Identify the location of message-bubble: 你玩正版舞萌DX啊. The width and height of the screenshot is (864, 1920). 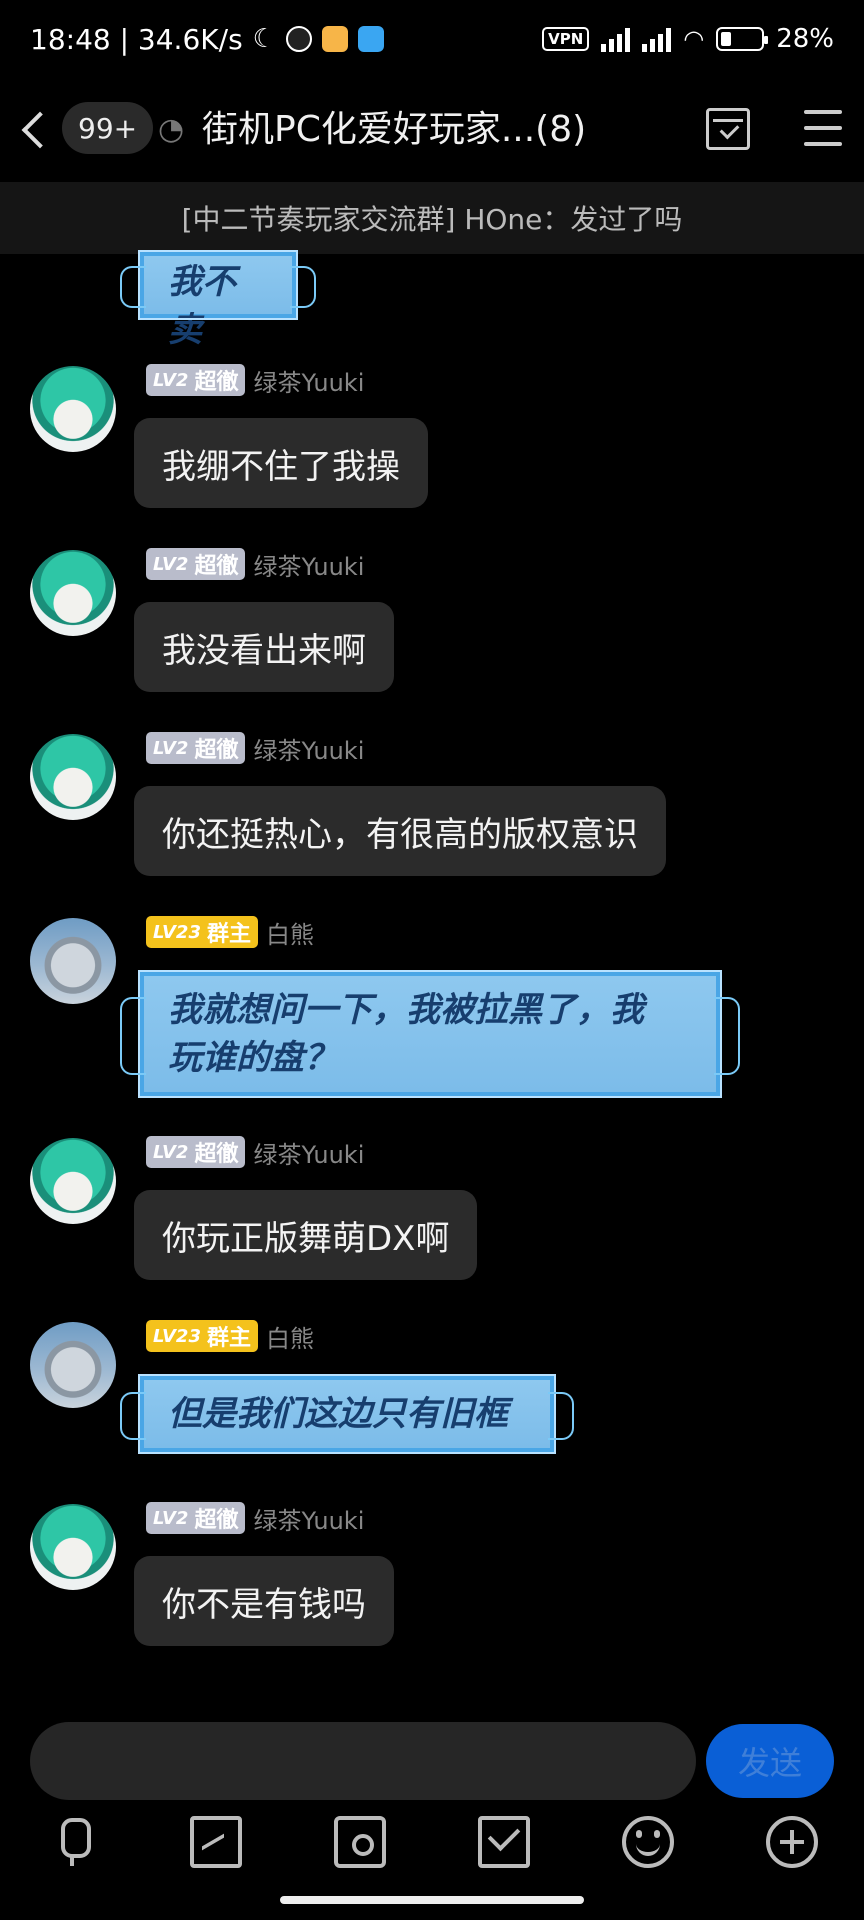
(306, 1235).